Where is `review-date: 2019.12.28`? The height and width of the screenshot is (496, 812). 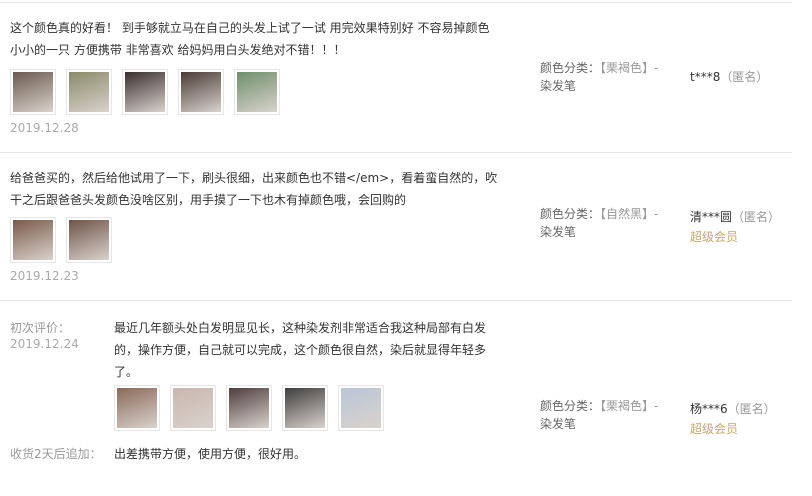
review-date: 2019.12.28 is located at coordinates (44, 128).